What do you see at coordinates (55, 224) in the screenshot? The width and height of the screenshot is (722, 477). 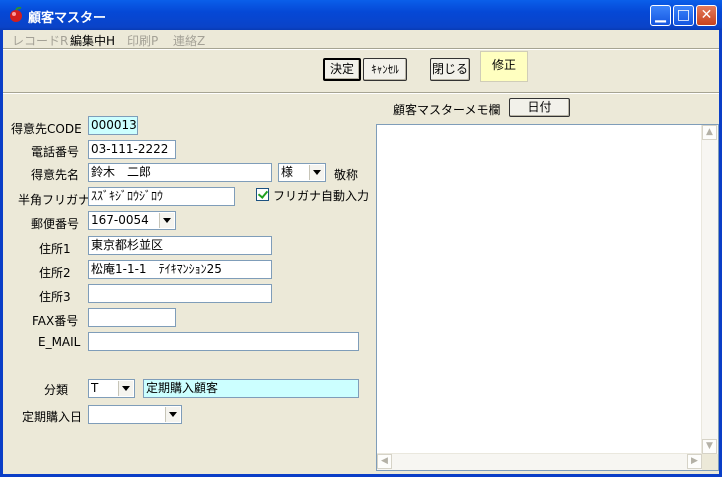 I see `postal-label: 郵便番号` at bounding box center [55, 224].